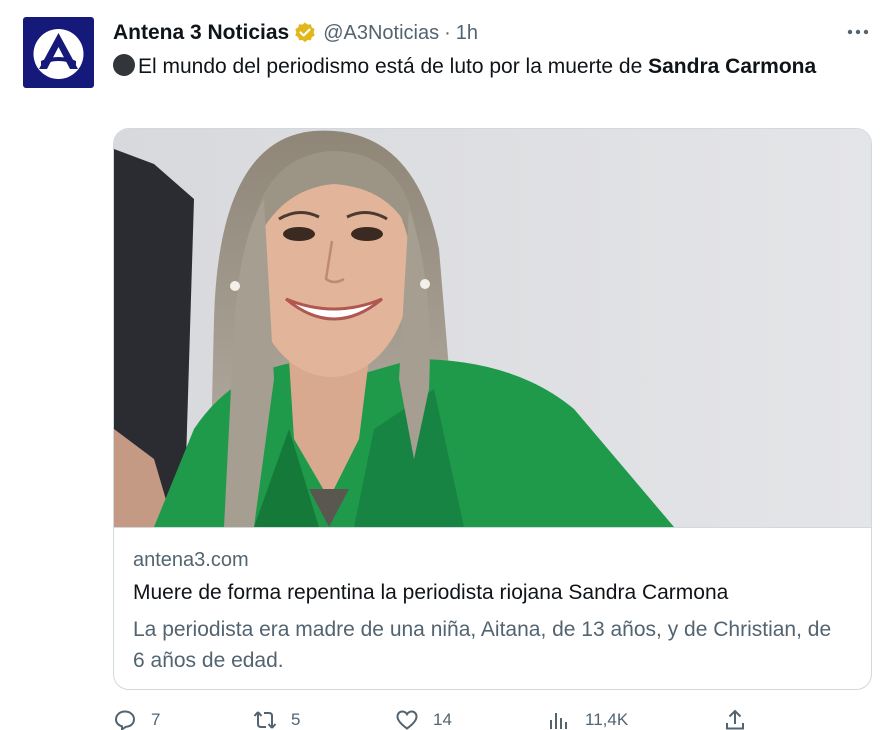 This screenshot has height=730, width=888. I want to click on more-icon, so click(858, 32).